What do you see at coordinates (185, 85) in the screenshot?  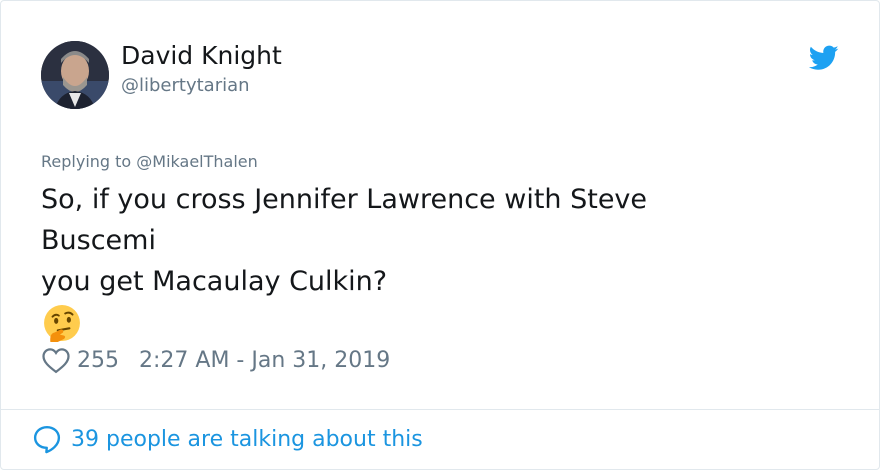 I see `user-handle: @libertytarian` at bounding box center [185, 85].